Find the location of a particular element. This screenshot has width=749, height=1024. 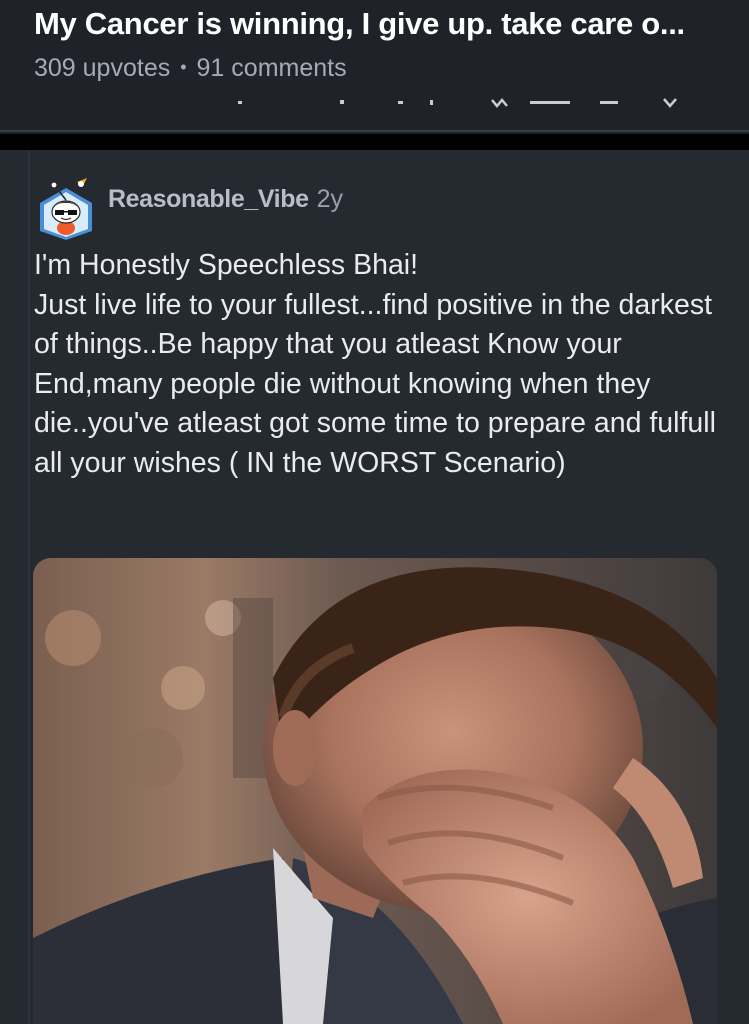

comment-age: 2y is located at coordinates (329, 199).